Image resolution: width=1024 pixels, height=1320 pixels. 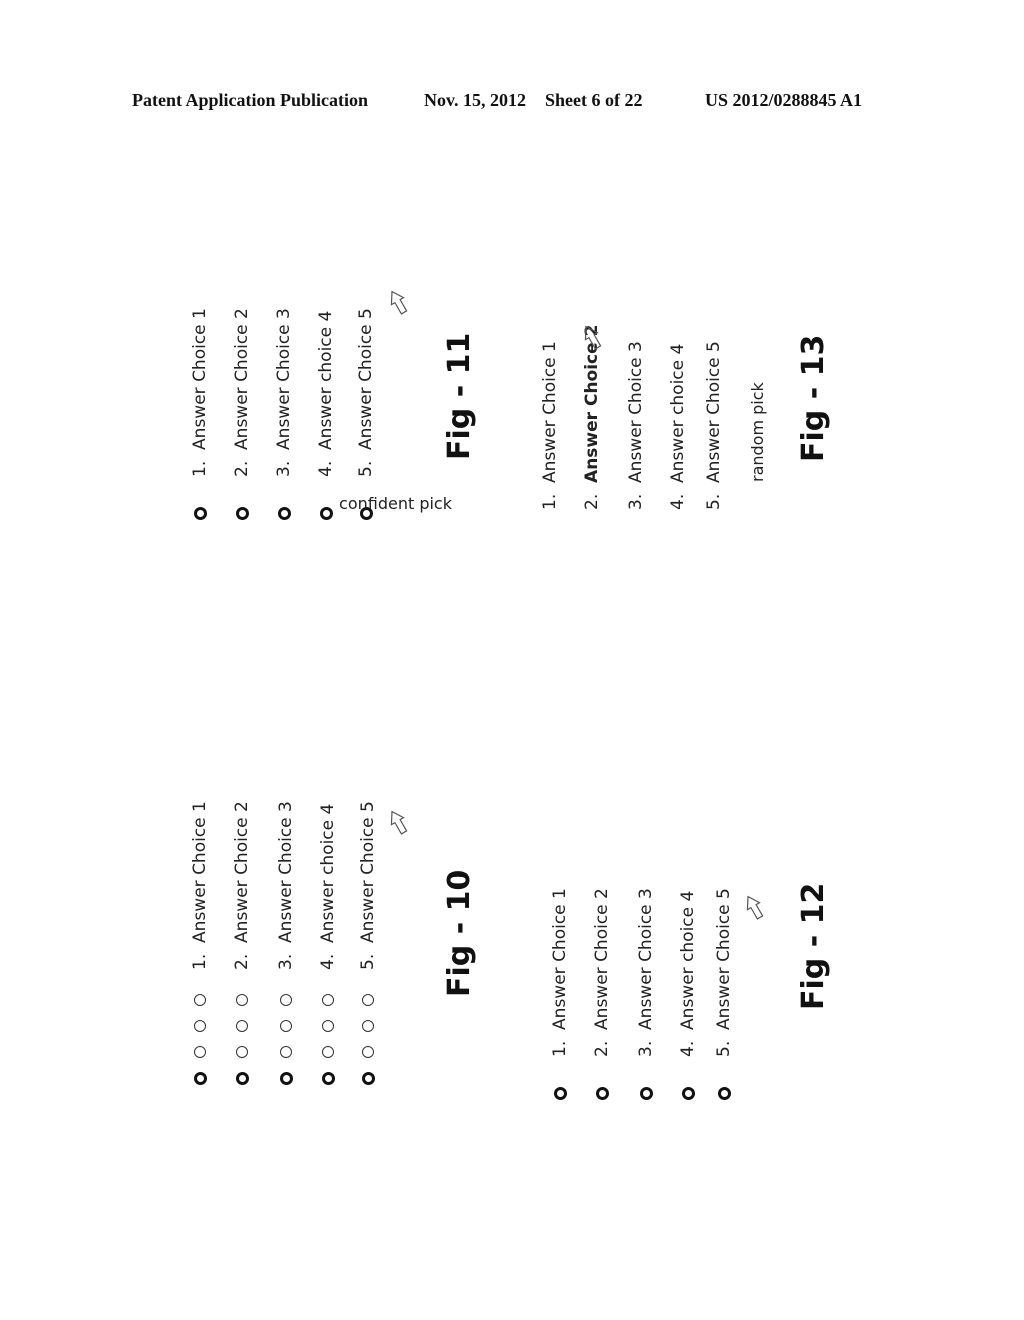 What do you see at coordinates (594, 100) in the screenshot?
I see `sheet-number: Sheet 6 of 22` at bounding box center [594, 100].